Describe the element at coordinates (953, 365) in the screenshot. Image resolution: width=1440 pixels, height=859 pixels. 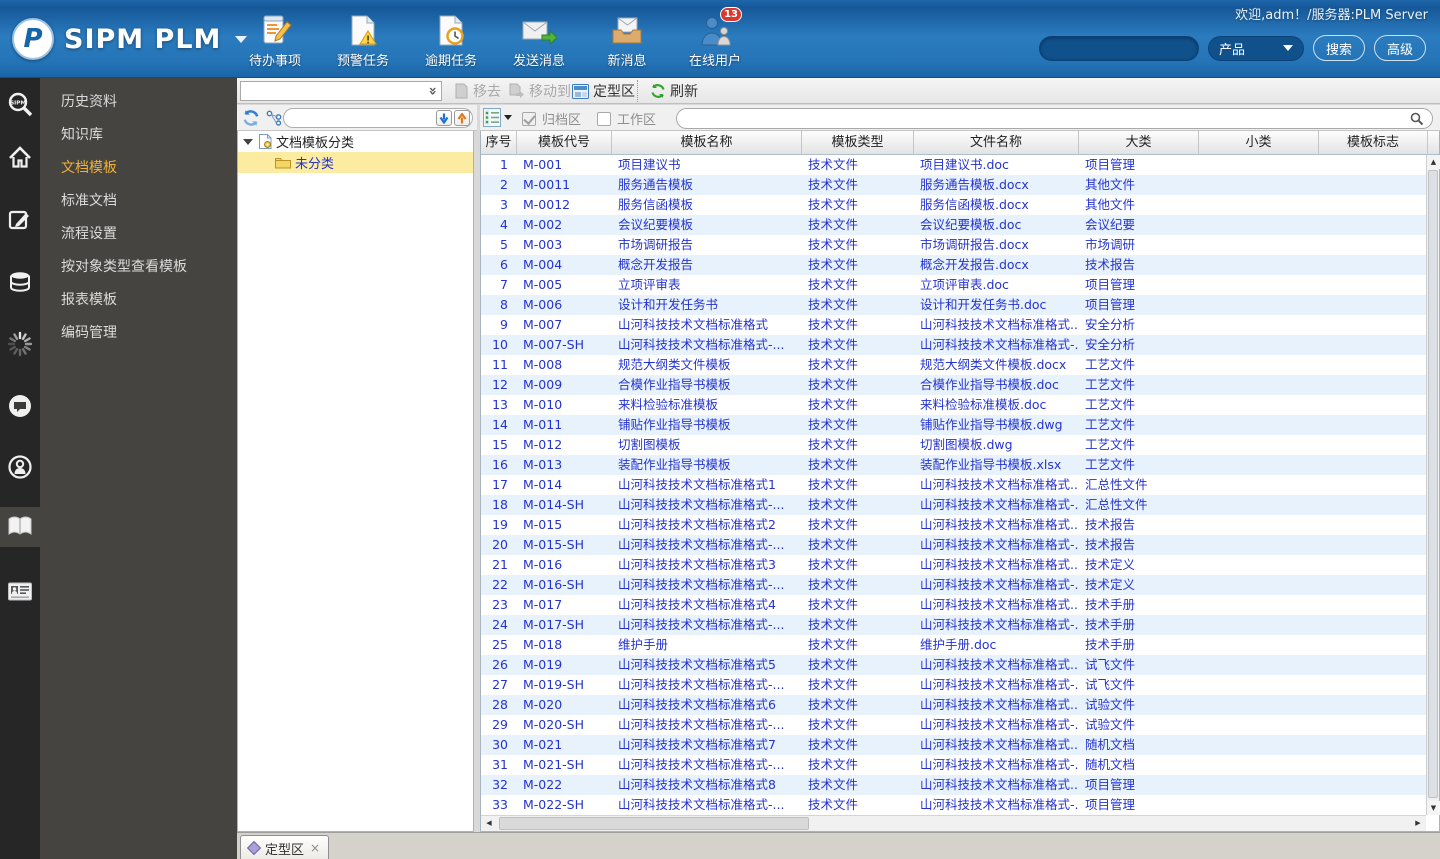
I see `table-row: 11 M-008 规范大纲类文件模板 技术文件 规范大纲类文件模板.docx 工艺文件` at that location.